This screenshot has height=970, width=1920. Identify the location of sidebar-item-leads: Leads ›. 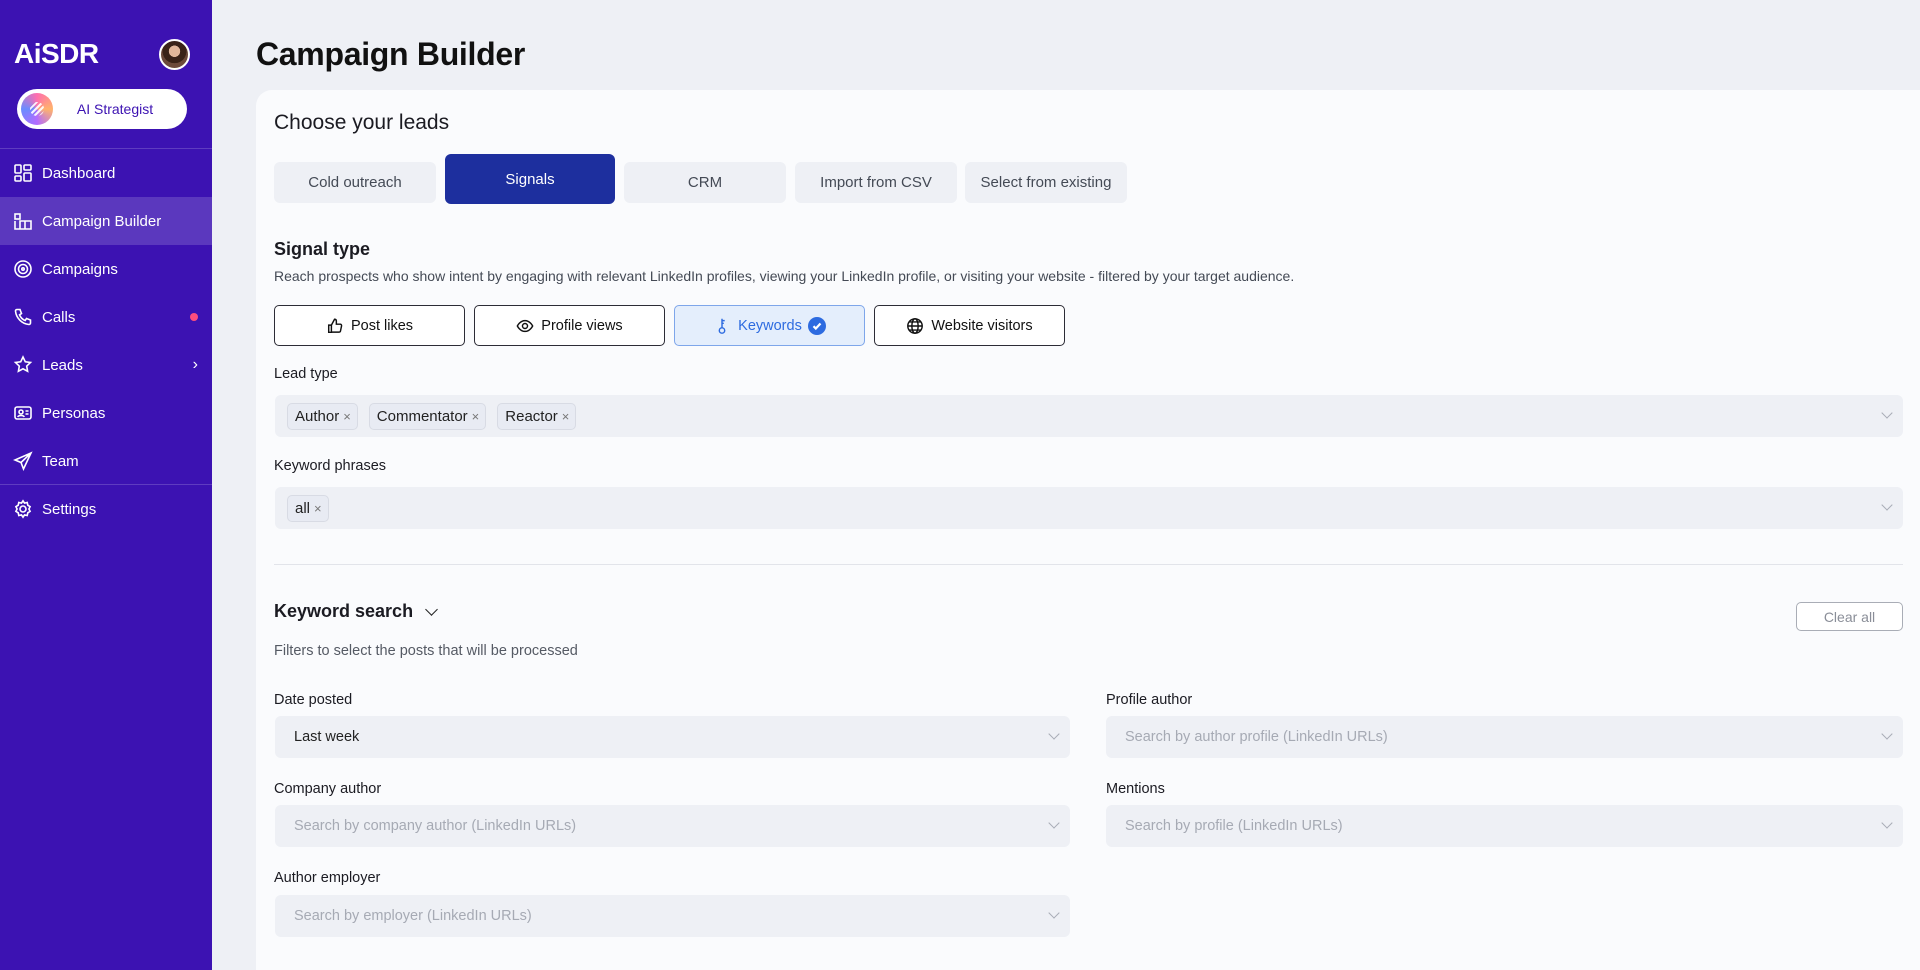
(106, 365).